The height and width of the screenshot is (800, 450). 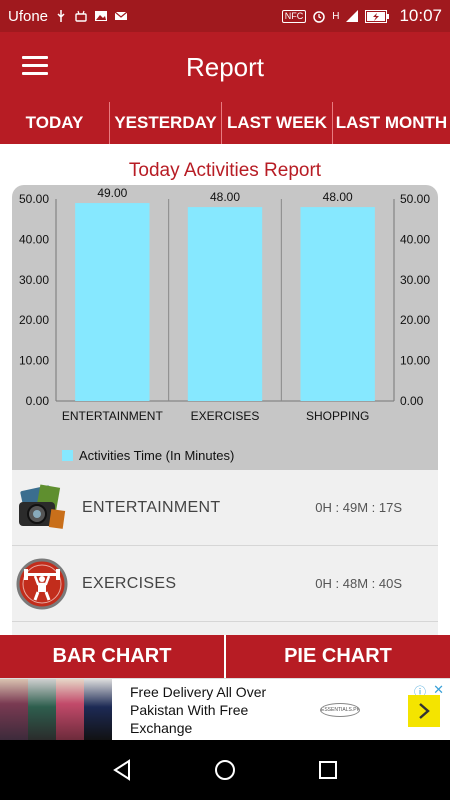 I want to click on legend-label: Activities Time (In Minutes), so click(x=157, y=455).